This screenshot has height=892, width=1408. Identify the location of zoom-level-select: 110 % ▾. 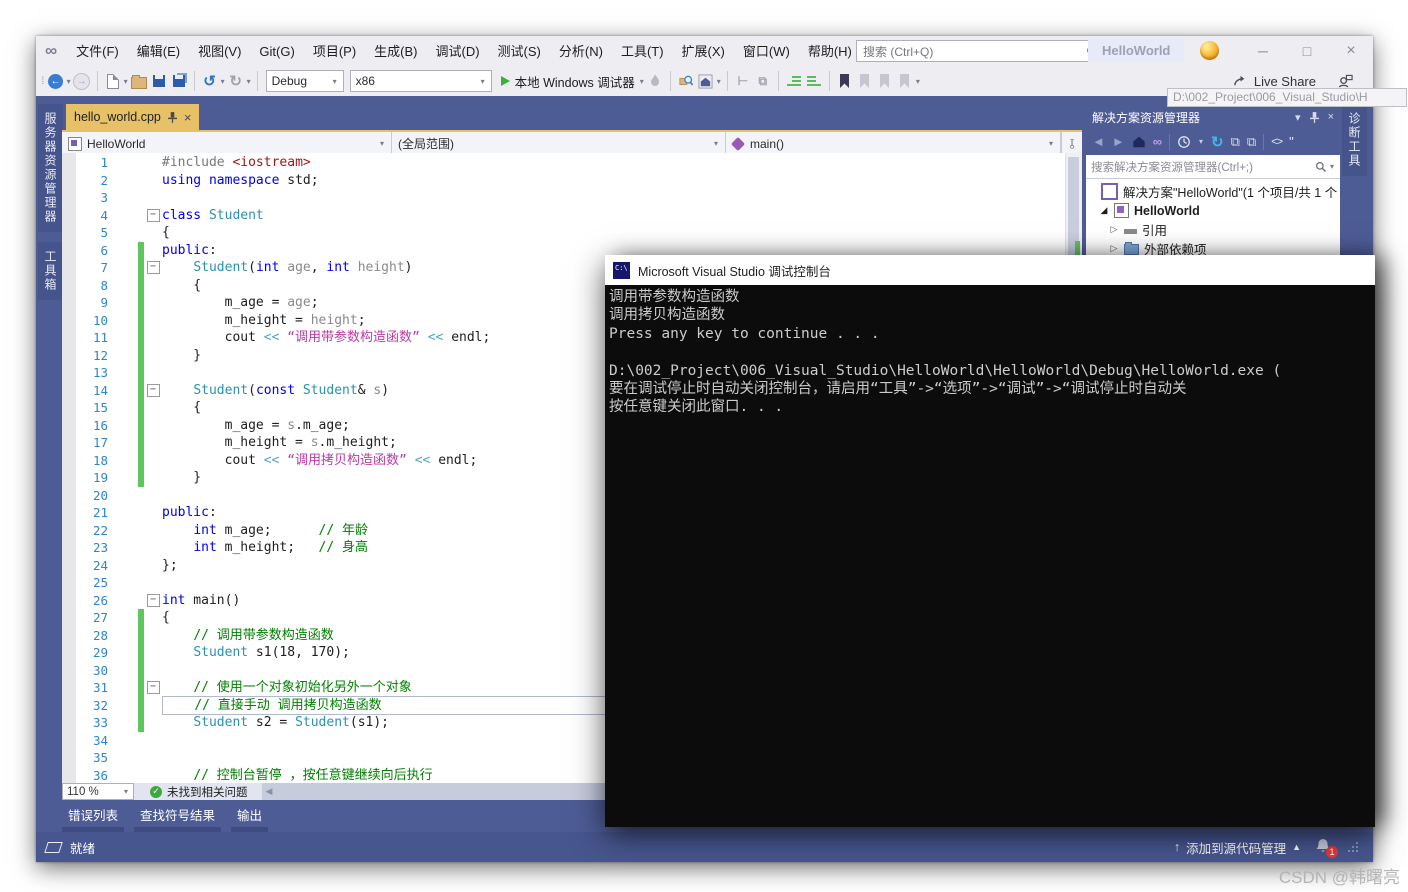
(98, 791).